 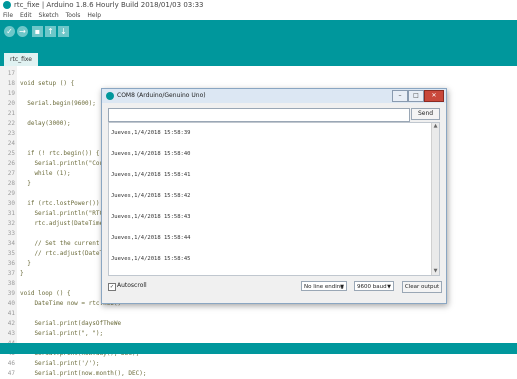 What do you see at coordinates (258, 348) in the screenshot?
I see `status-bar` at bounding box center [258, 348].